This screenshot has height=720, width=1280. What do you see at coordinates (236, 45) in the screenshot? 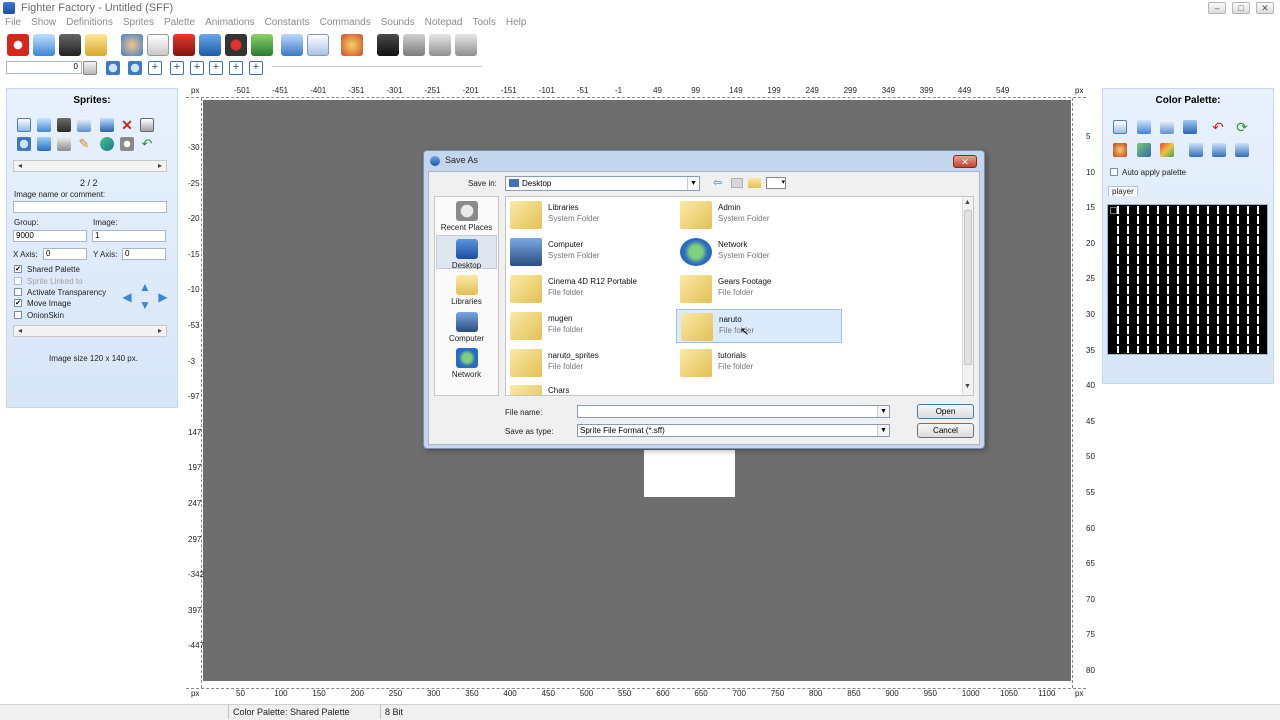
I see `joystick-icon` at bounding box center [236, 45].